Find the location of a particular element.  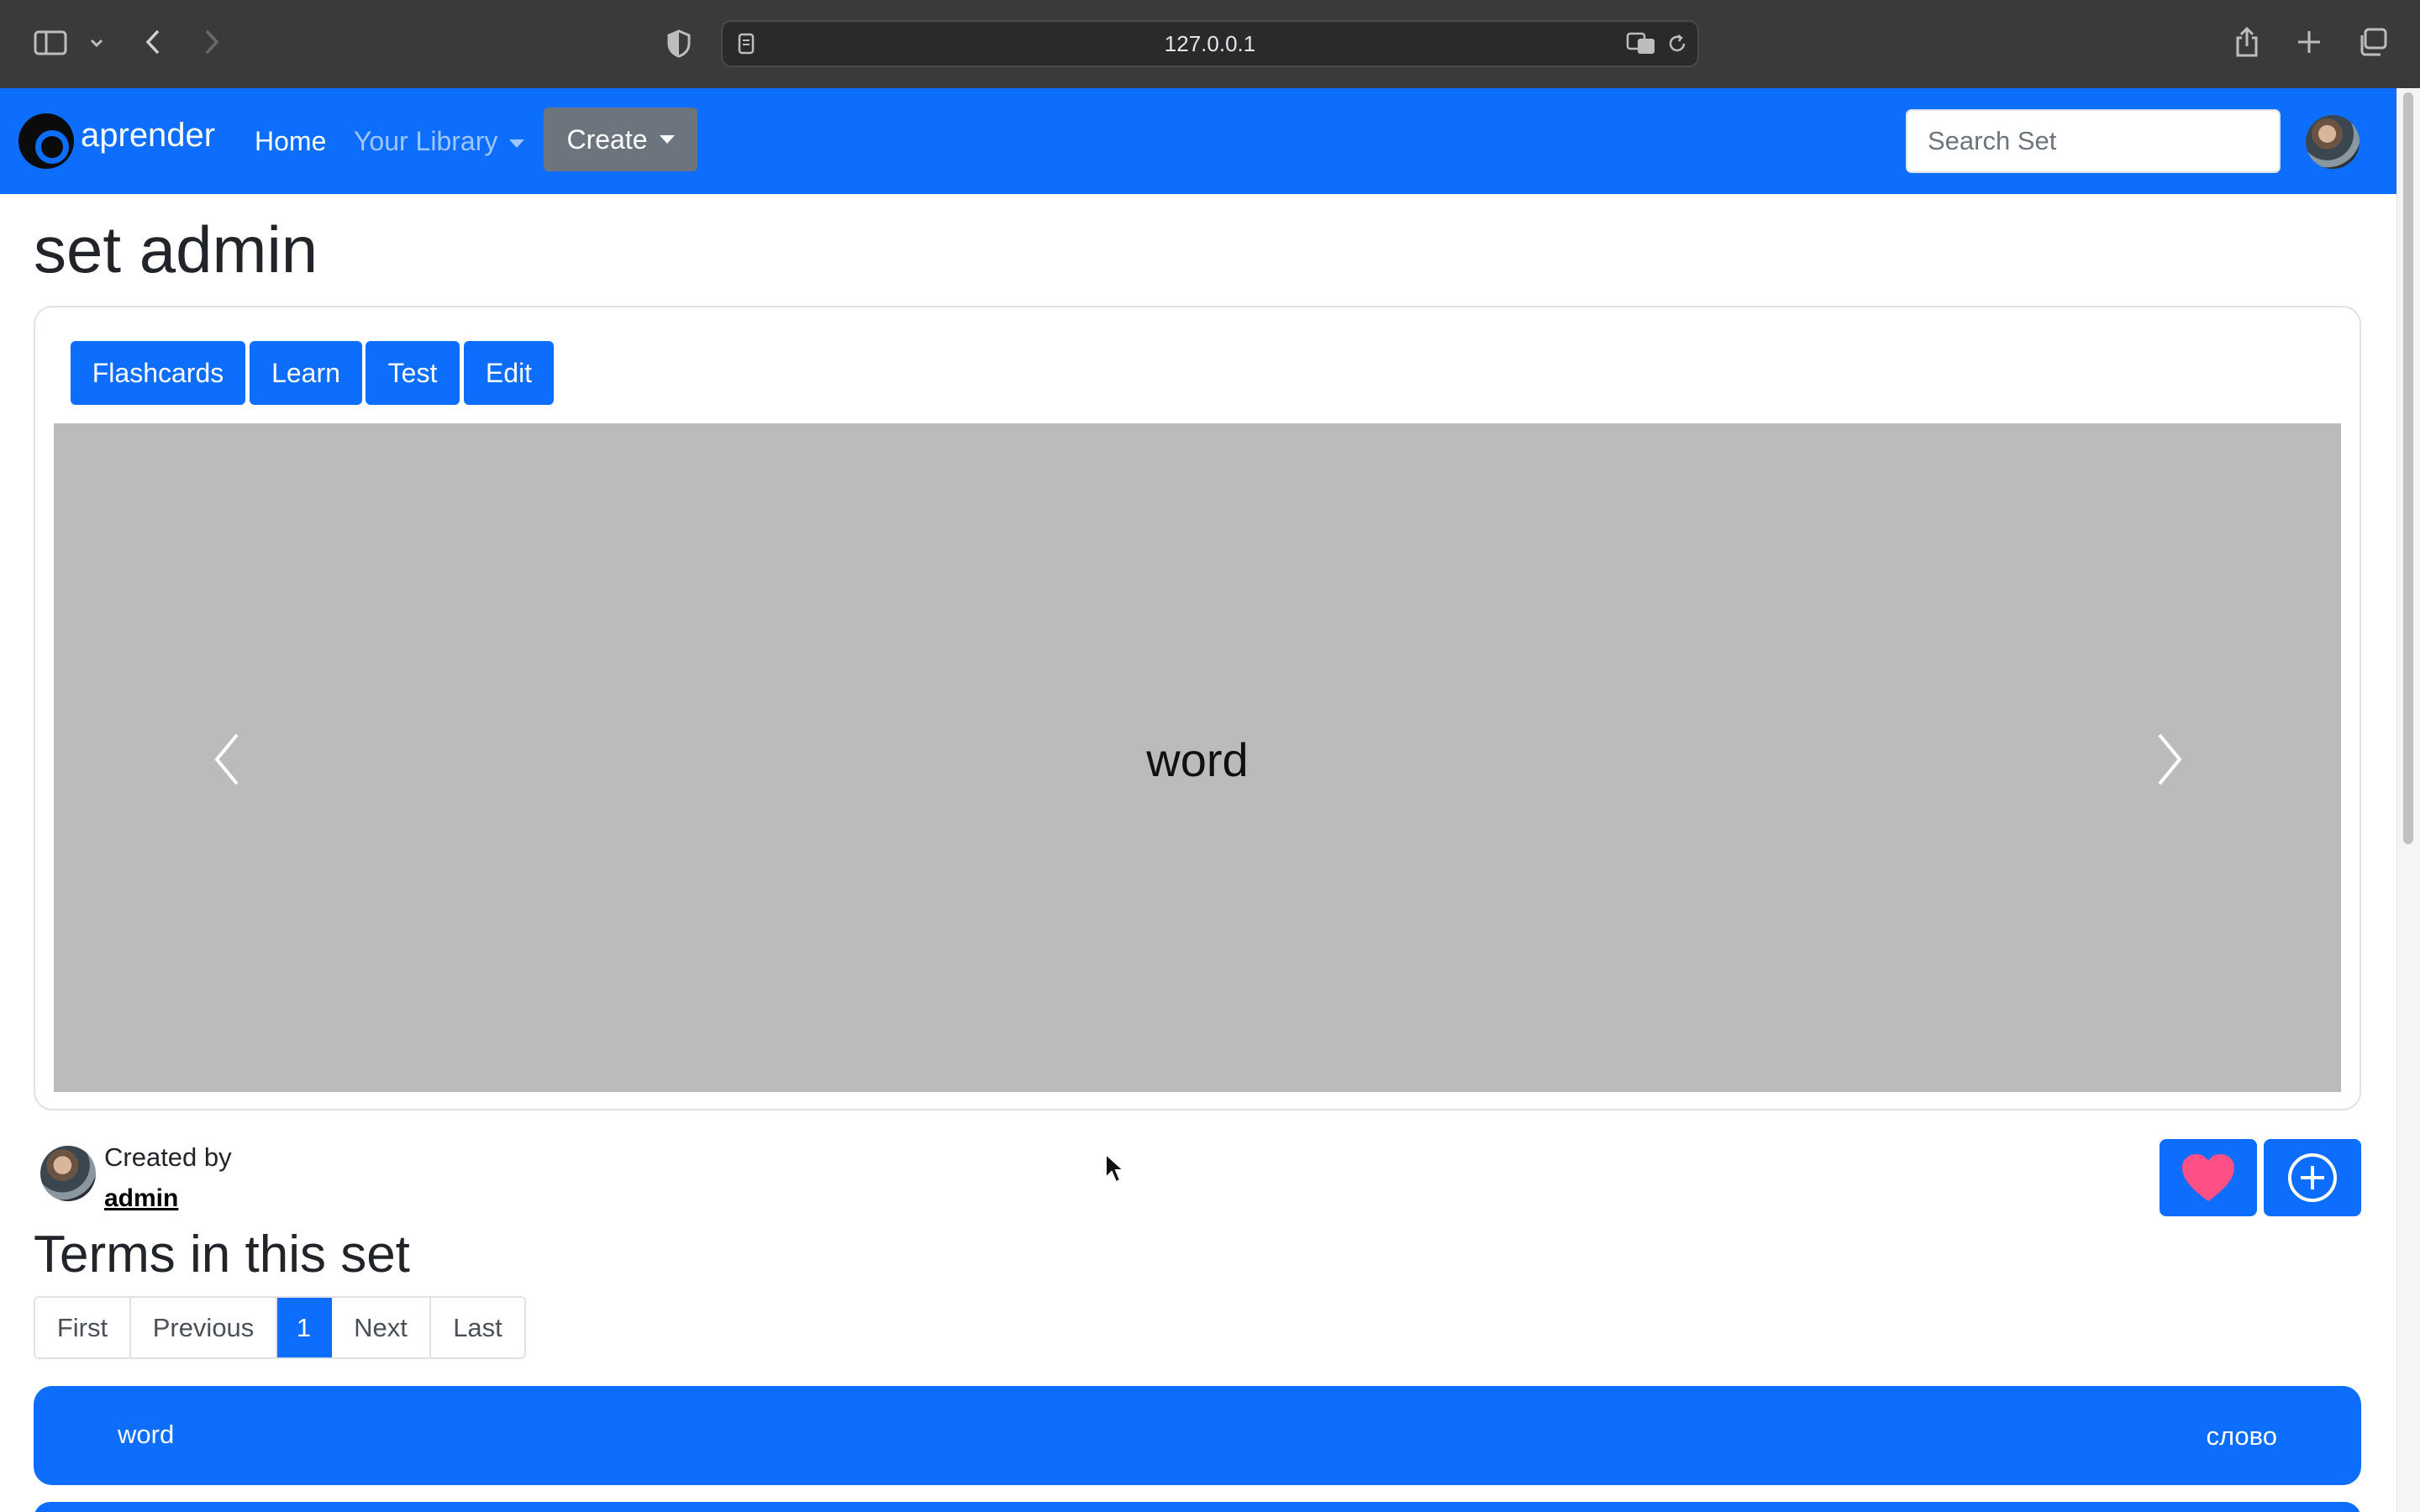

plus-circle-icon is located at coordinates (2312, 1177).